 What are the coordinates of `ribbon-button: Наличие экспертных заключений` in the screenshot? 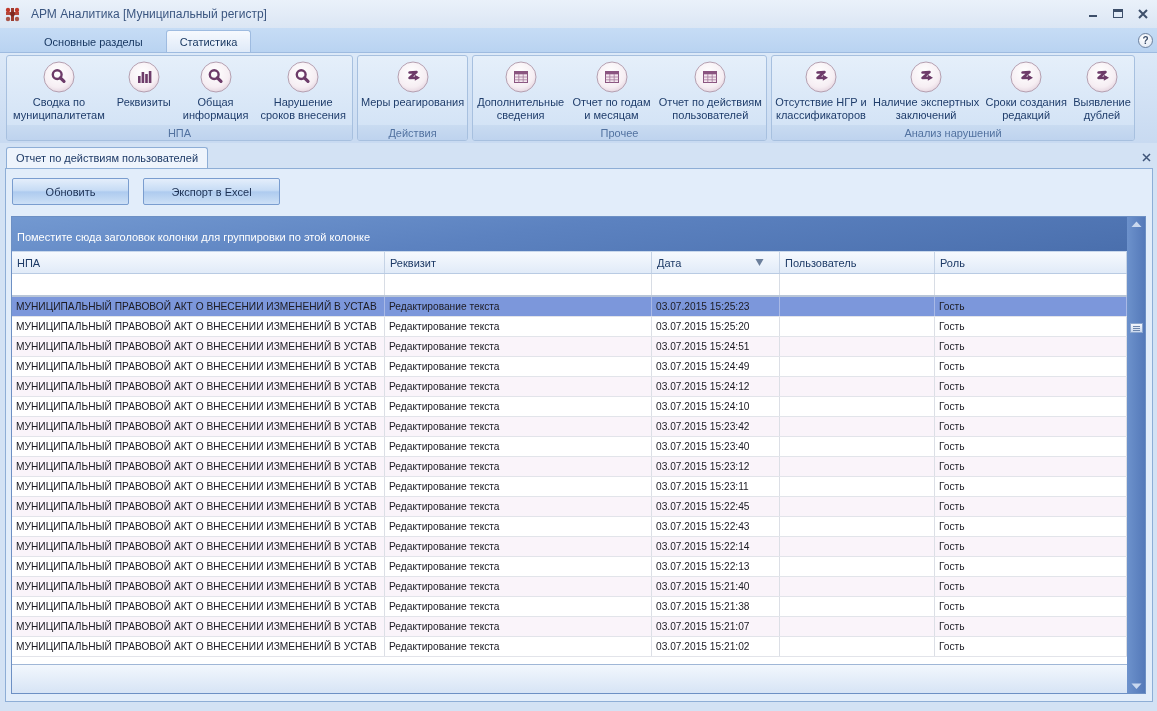 It's located at (926, 93).